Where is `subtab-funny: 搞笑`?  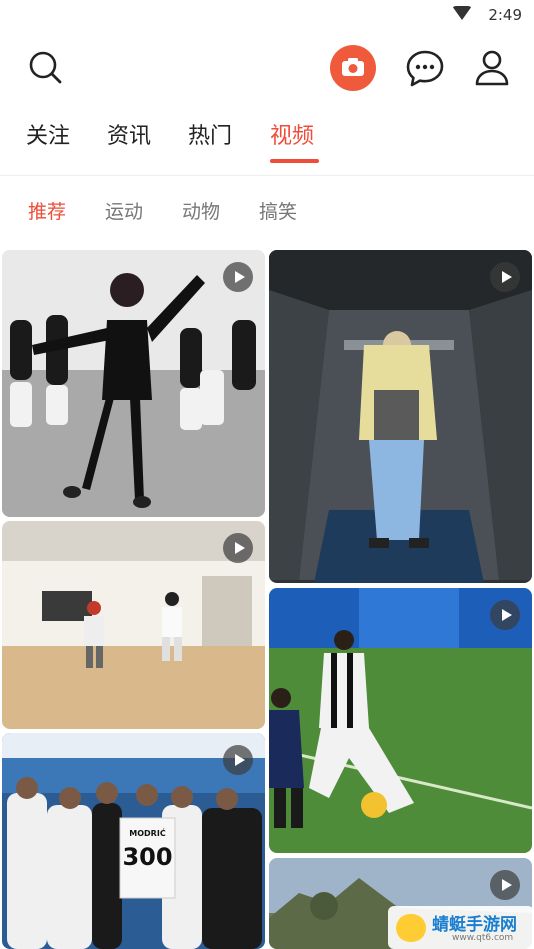
subtab-funny: 搞笑 is located at coordinates (278, 210).